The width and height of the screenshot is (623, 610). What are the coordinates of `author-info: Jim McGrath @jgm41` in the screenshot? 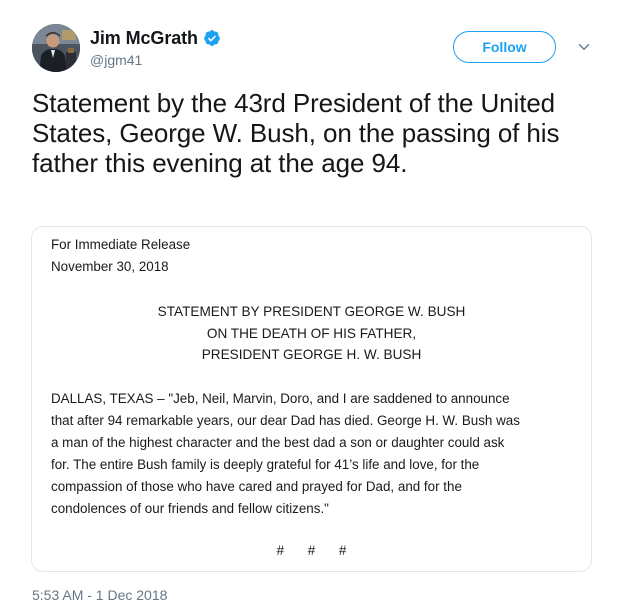 It's located at (155, 47).